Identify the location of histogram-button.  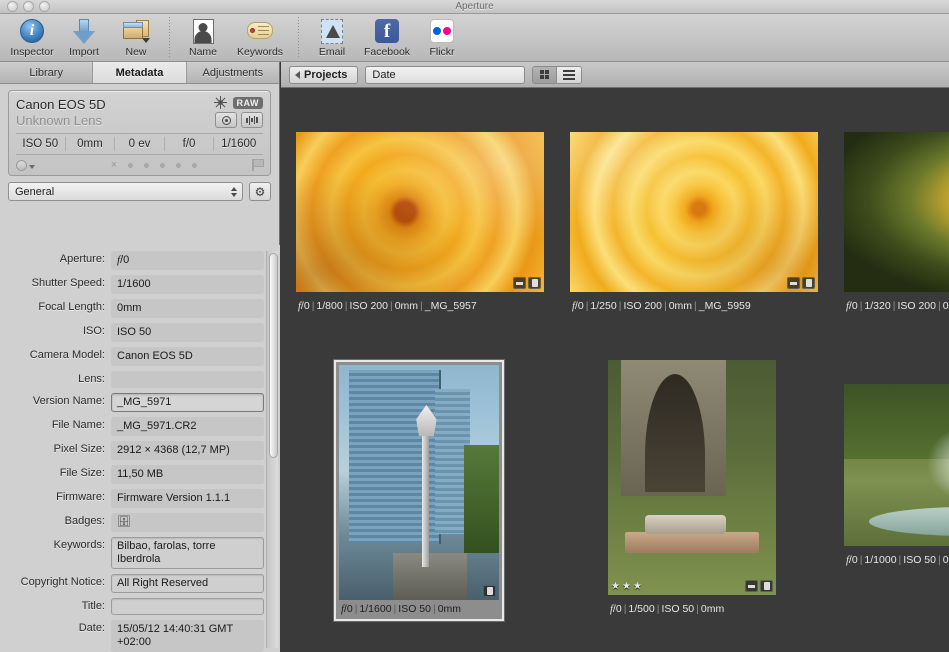
(252, 120).